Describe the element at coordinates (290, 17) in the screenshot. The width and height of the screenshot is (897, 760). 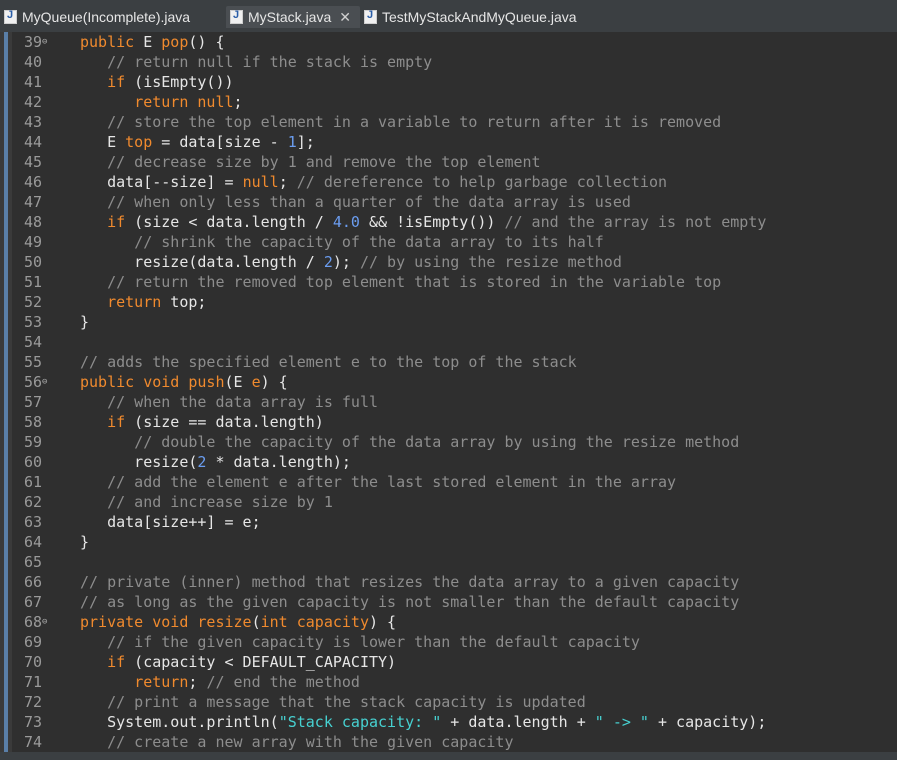
I see `tab-label: MyStack.java` at that location.